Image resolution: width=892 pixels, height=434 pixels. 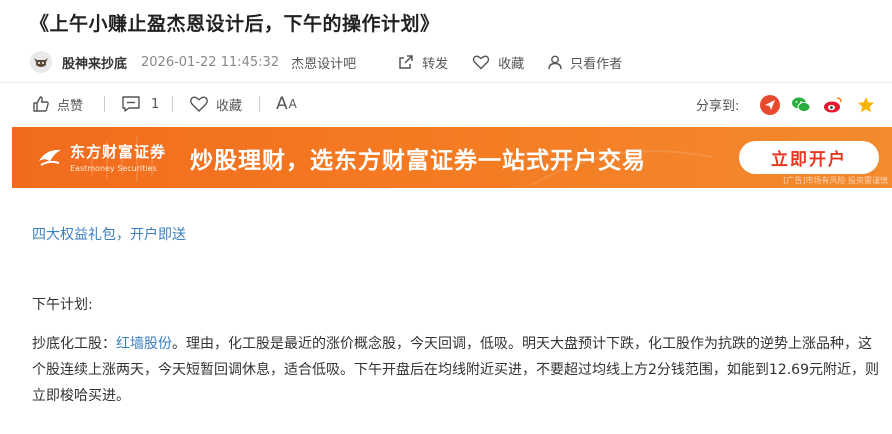 What do you see at coordinates (835, 180) in the screenshot?
I see `ad-disclaimer: [广告]市场有风险 投资需谨慎` at bounding box center [835, 180].